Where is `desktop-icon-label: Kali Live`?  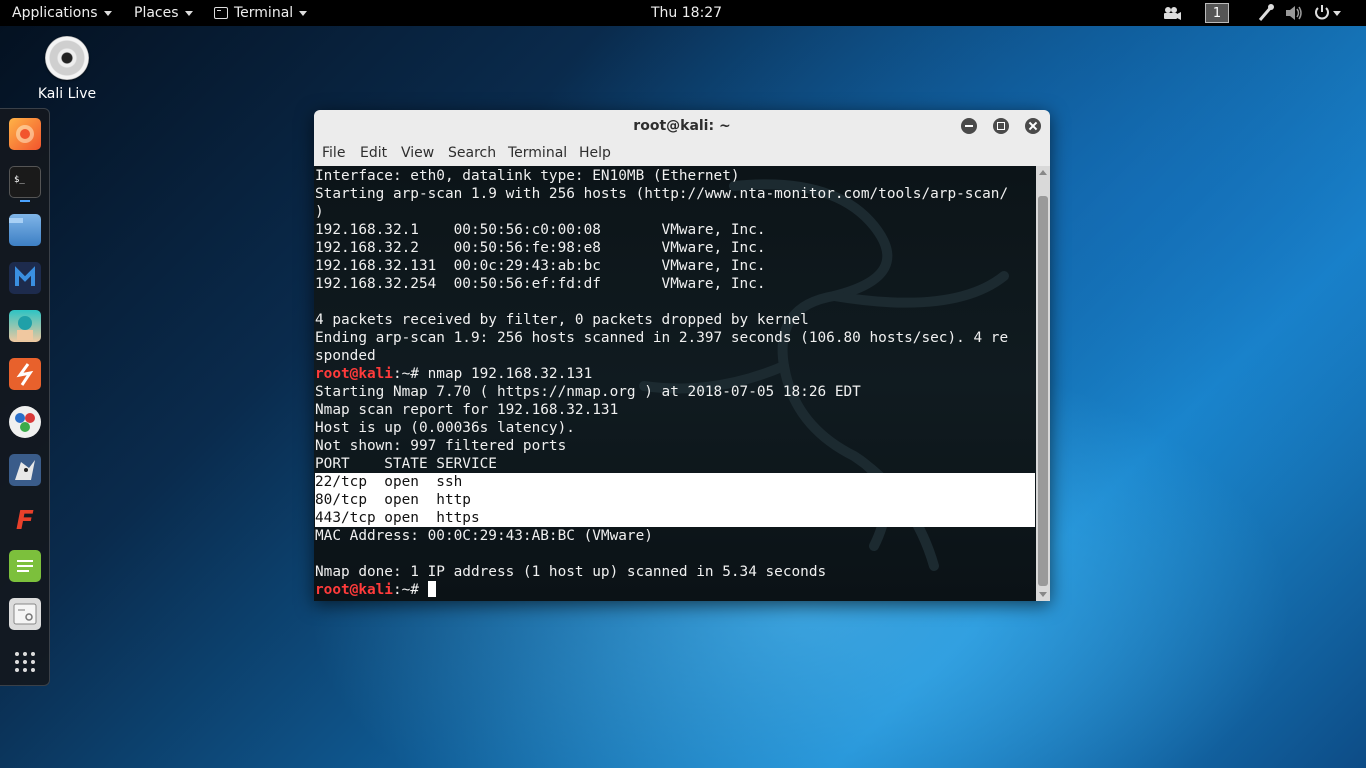
desktop-icon-label: Kali Live is located at coordinates (67, 94).